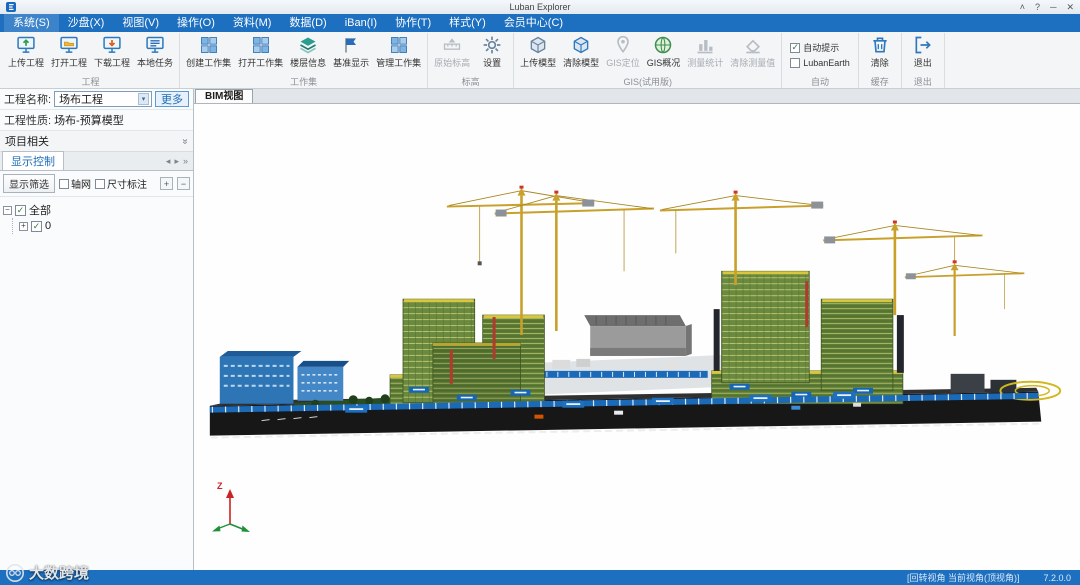 This screenshot has width=1080, height=585. Describe the element at coordinates (26, 45) in the screenshot. I see `upload-project-icon` at that location.